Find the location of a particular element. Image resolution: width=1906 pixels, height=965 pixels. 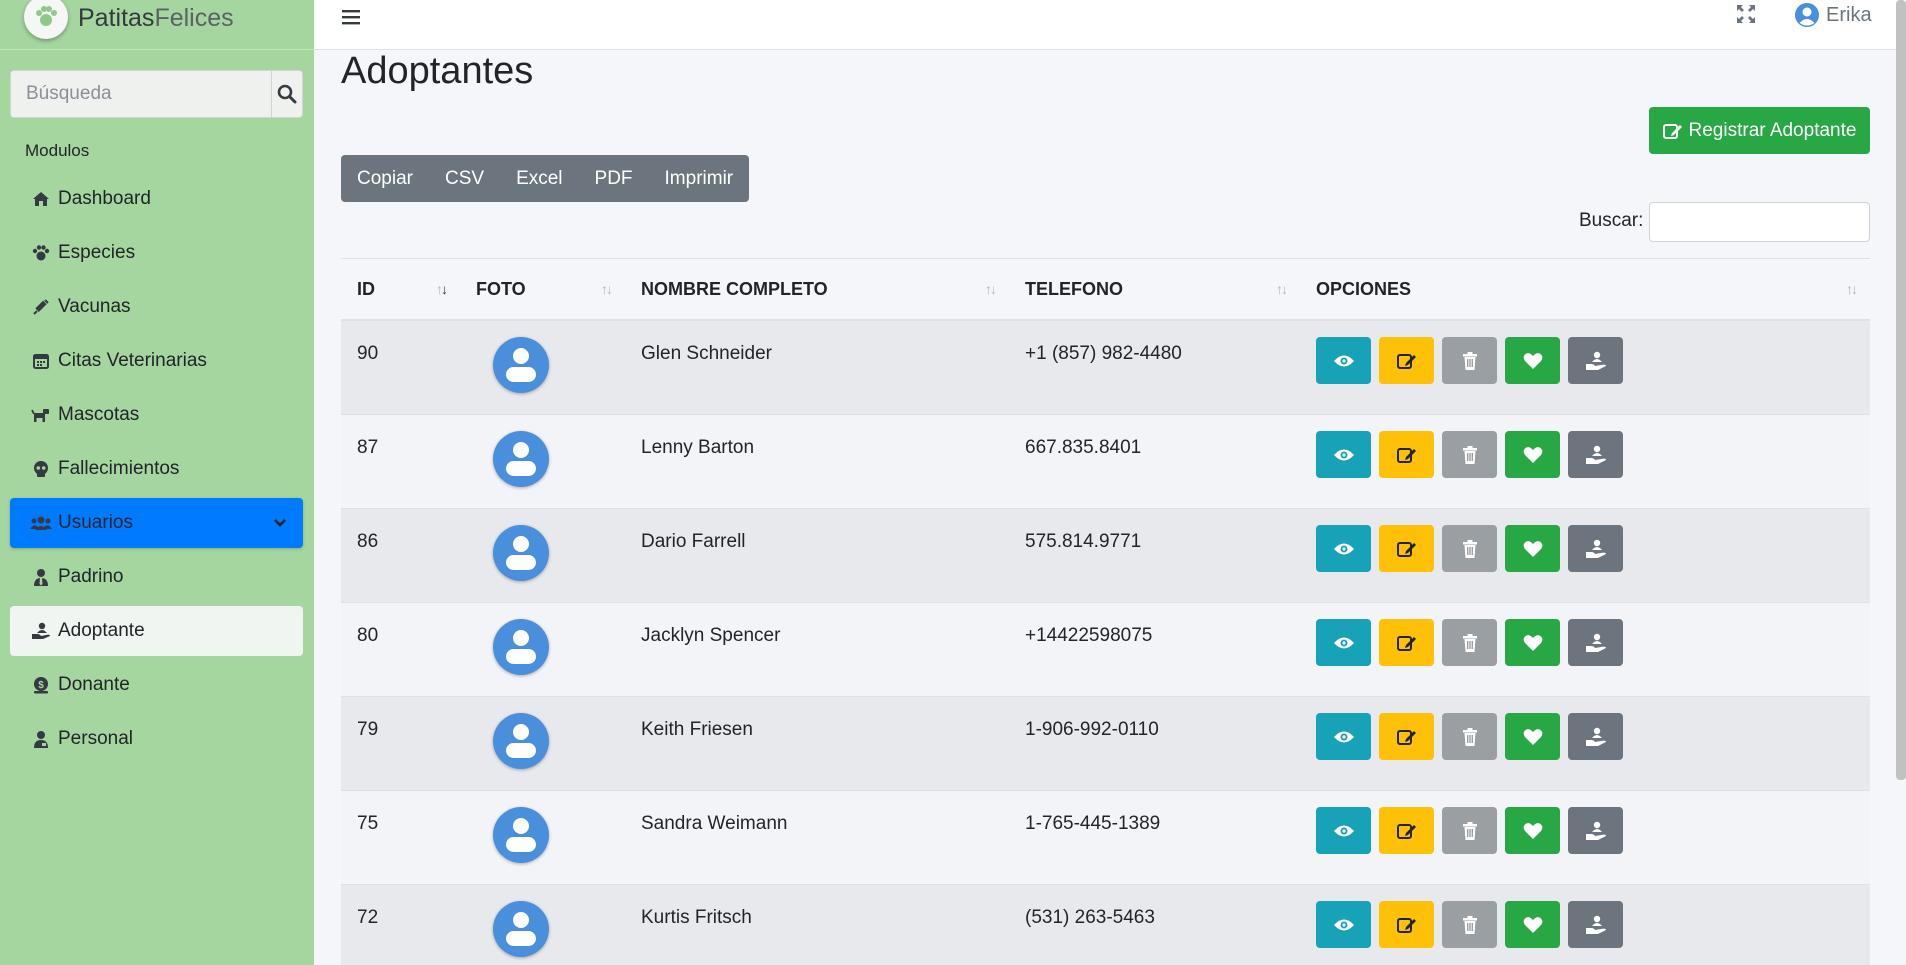

column-header-nombre: NOMBRE COMPLETO ↑↓ is located at coordinates (817, 289).